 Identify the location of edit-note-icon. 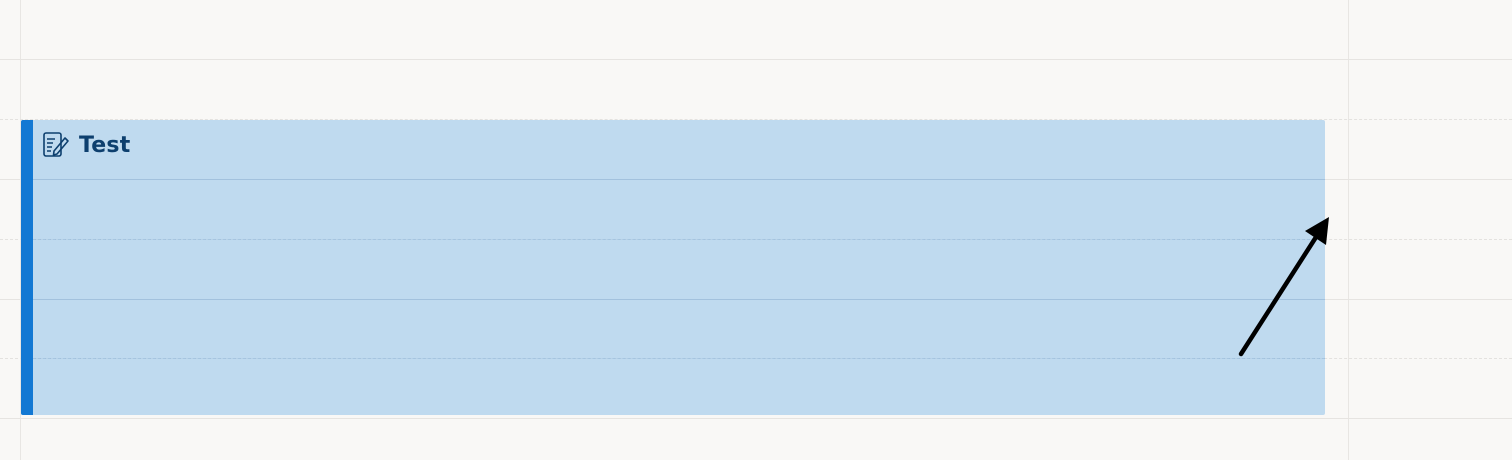
(56, 145).